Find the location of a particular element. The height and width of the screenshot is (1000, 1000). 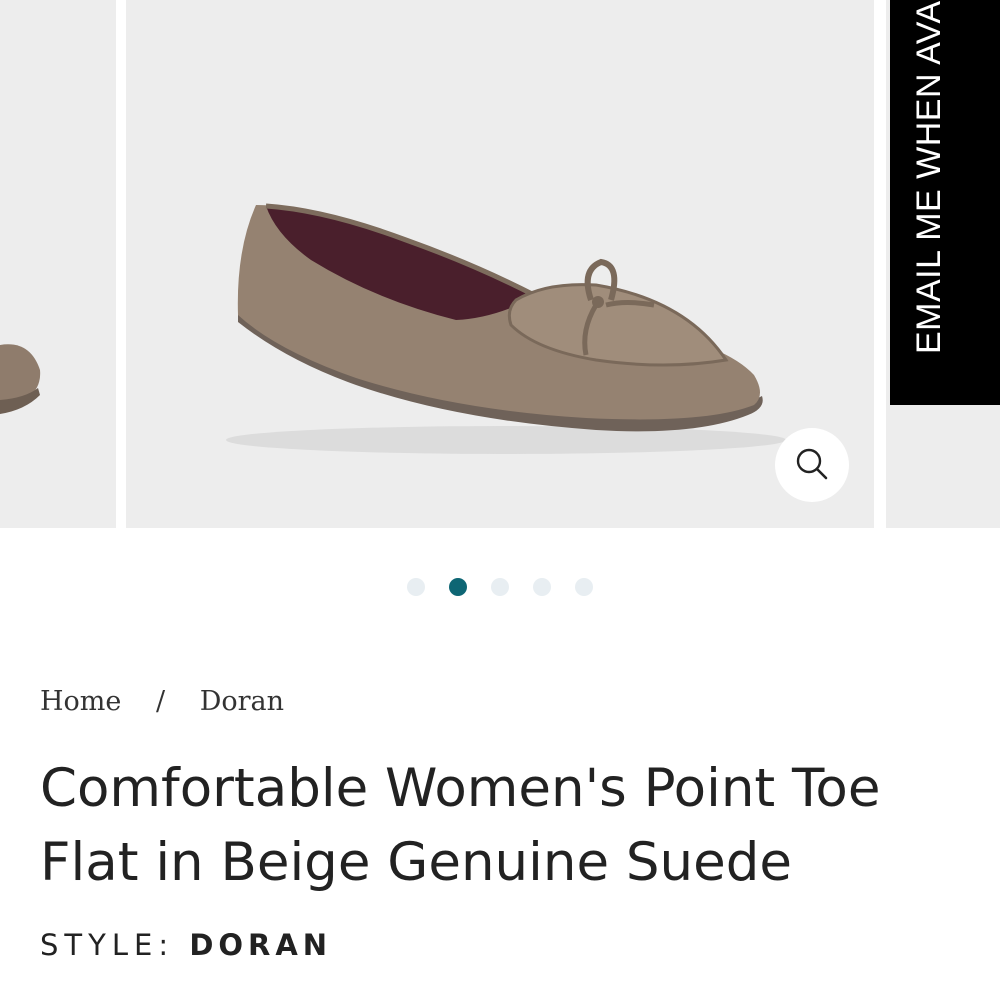

product-style: STYLE: DORAN is located at coordinates (186, 945).